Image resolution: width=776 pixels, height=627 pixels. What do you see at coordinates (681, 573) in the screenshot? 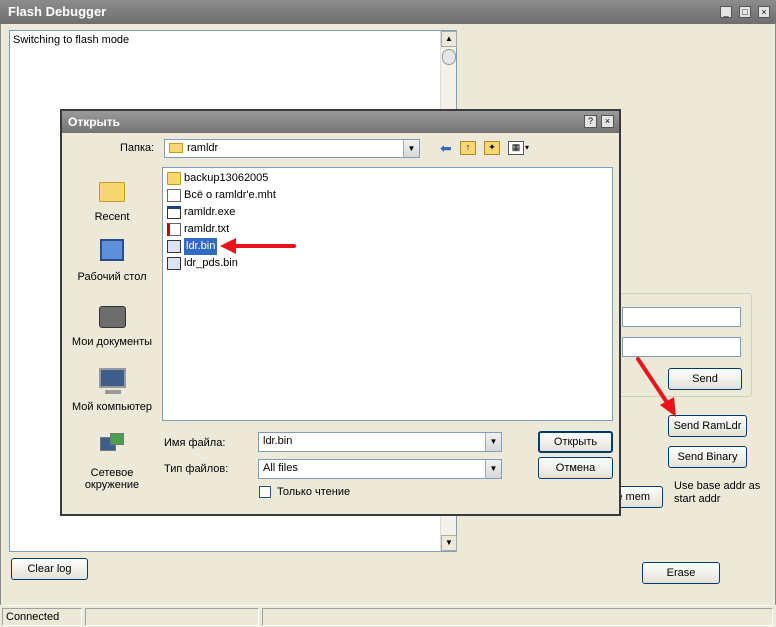
I see `erase-button: Erase` at bounding box center [681, 573].